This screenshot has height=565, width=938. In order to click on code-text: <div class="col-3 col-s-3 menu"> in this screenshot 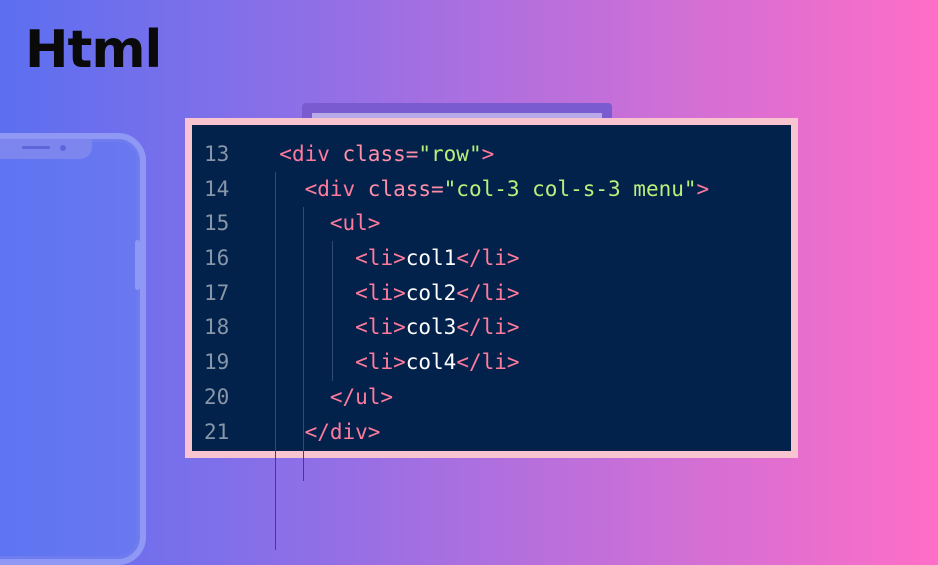, I will do `click(482, 189)`.